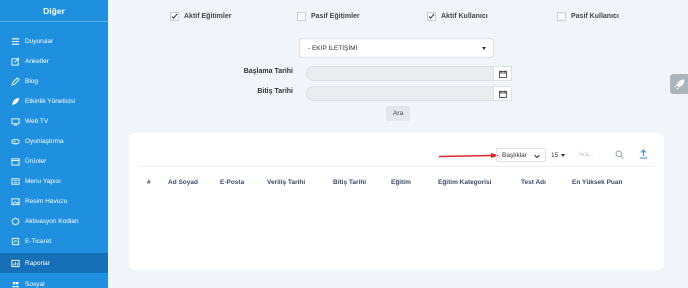 This screenshot has width=688, height=288. I want to click on sidebar-item-anketler: Anketler, so click(54, 61).